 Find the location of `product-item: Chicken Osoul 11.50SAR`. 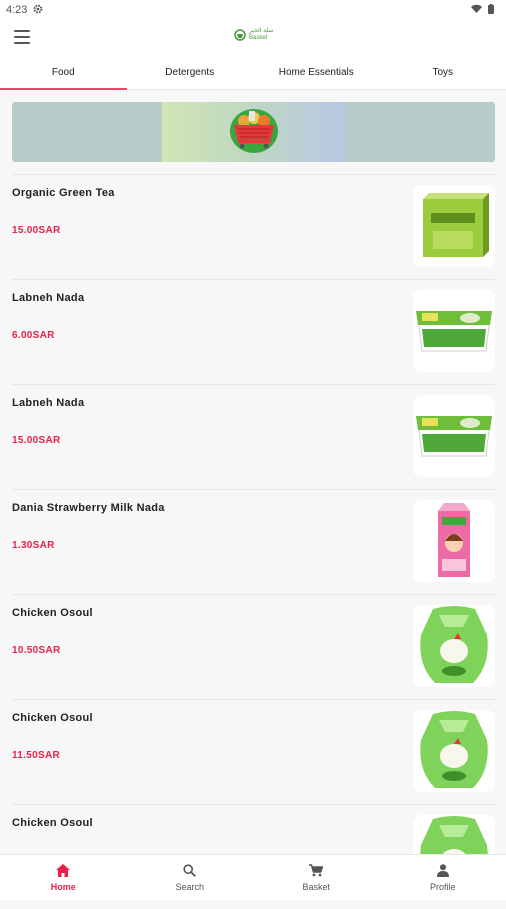

product-item: Chicken Osoul 11.50SAR is located at coordinates (253, 751).